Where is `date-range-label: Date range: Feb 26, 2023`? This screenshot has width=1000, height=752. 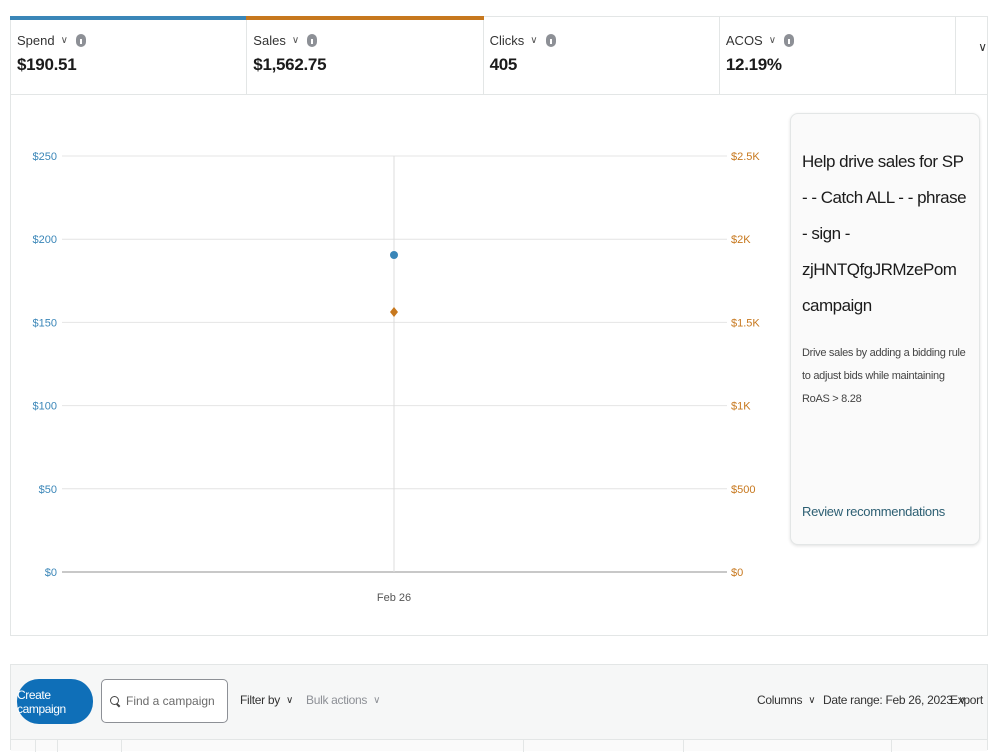
date-range-label: Date range: Feb 26, 2023 is located at coordinates (888, 700).